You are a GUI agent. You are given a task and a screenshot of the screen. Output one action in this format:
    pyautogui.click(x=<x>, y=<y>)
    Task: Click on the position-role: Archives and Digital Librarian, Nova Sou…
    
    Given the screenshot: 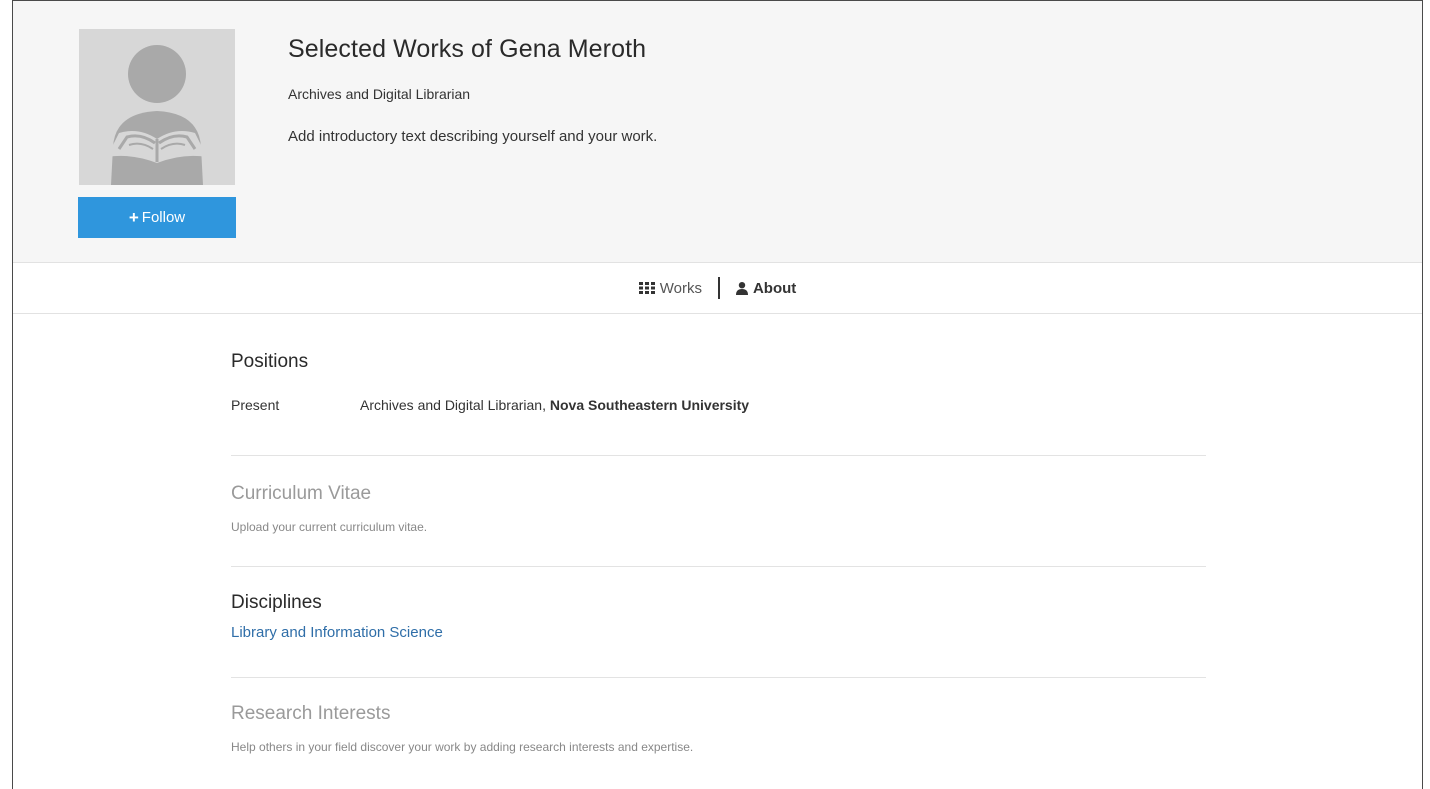 What is the action you would take?
    pyautogui.click(x=554, y=405)
    